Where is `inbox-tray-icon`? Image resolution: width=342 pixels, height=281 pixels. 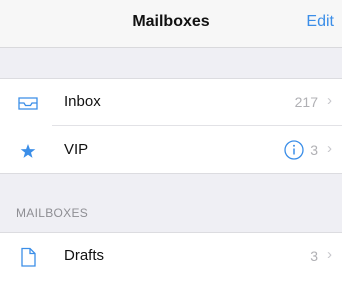
inbox-tray-icon is located at coordinates (28, 103).